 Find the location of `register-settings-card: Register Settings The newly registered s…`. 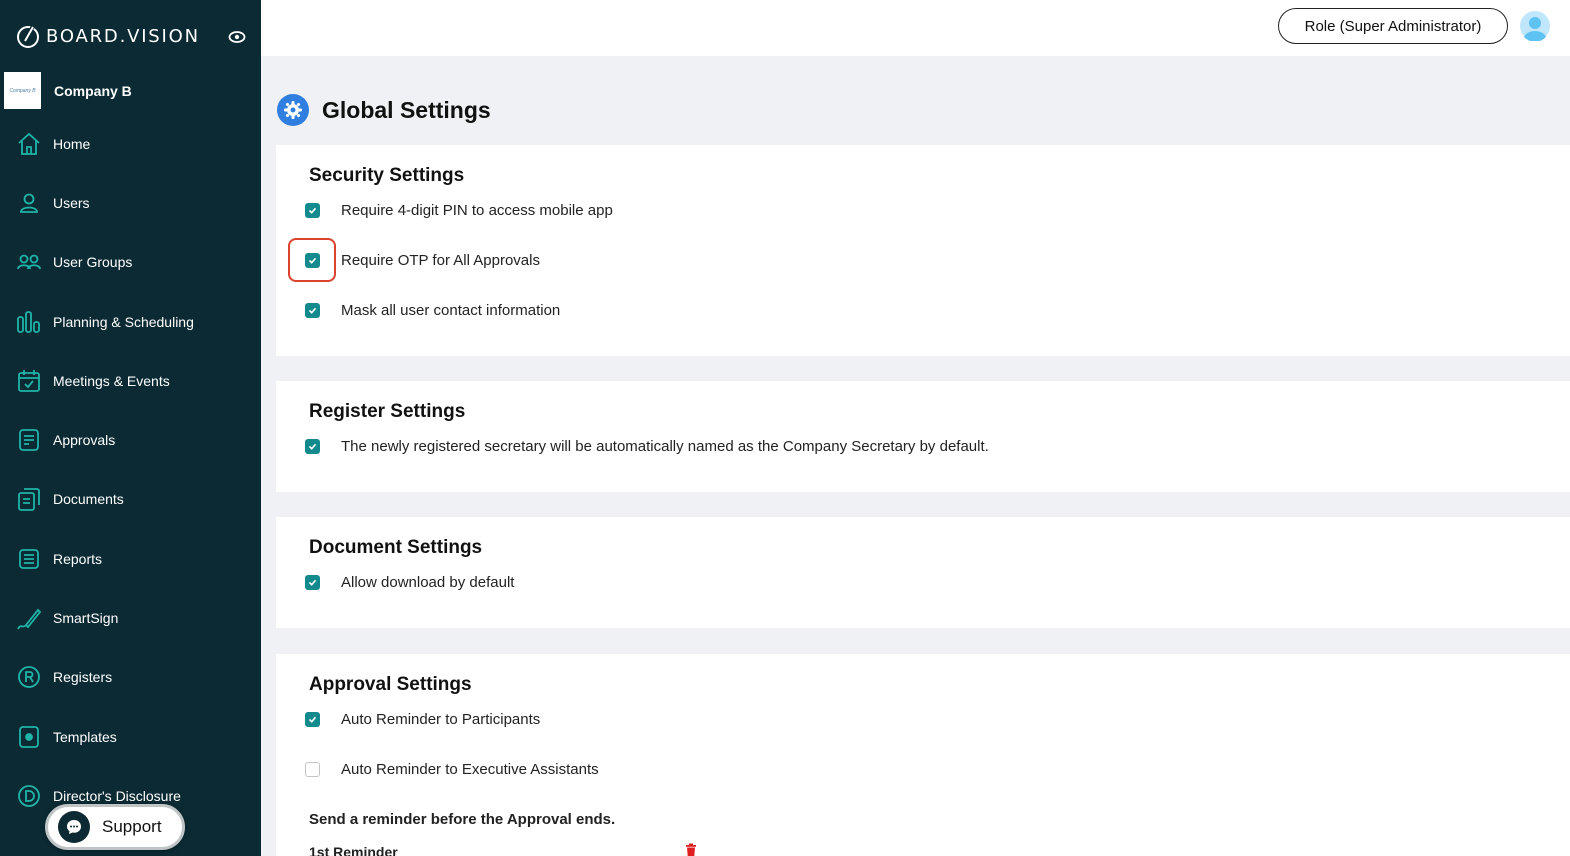

register-settings-card: Register Settings The newly registered s… is located at coordinates (923, 436).